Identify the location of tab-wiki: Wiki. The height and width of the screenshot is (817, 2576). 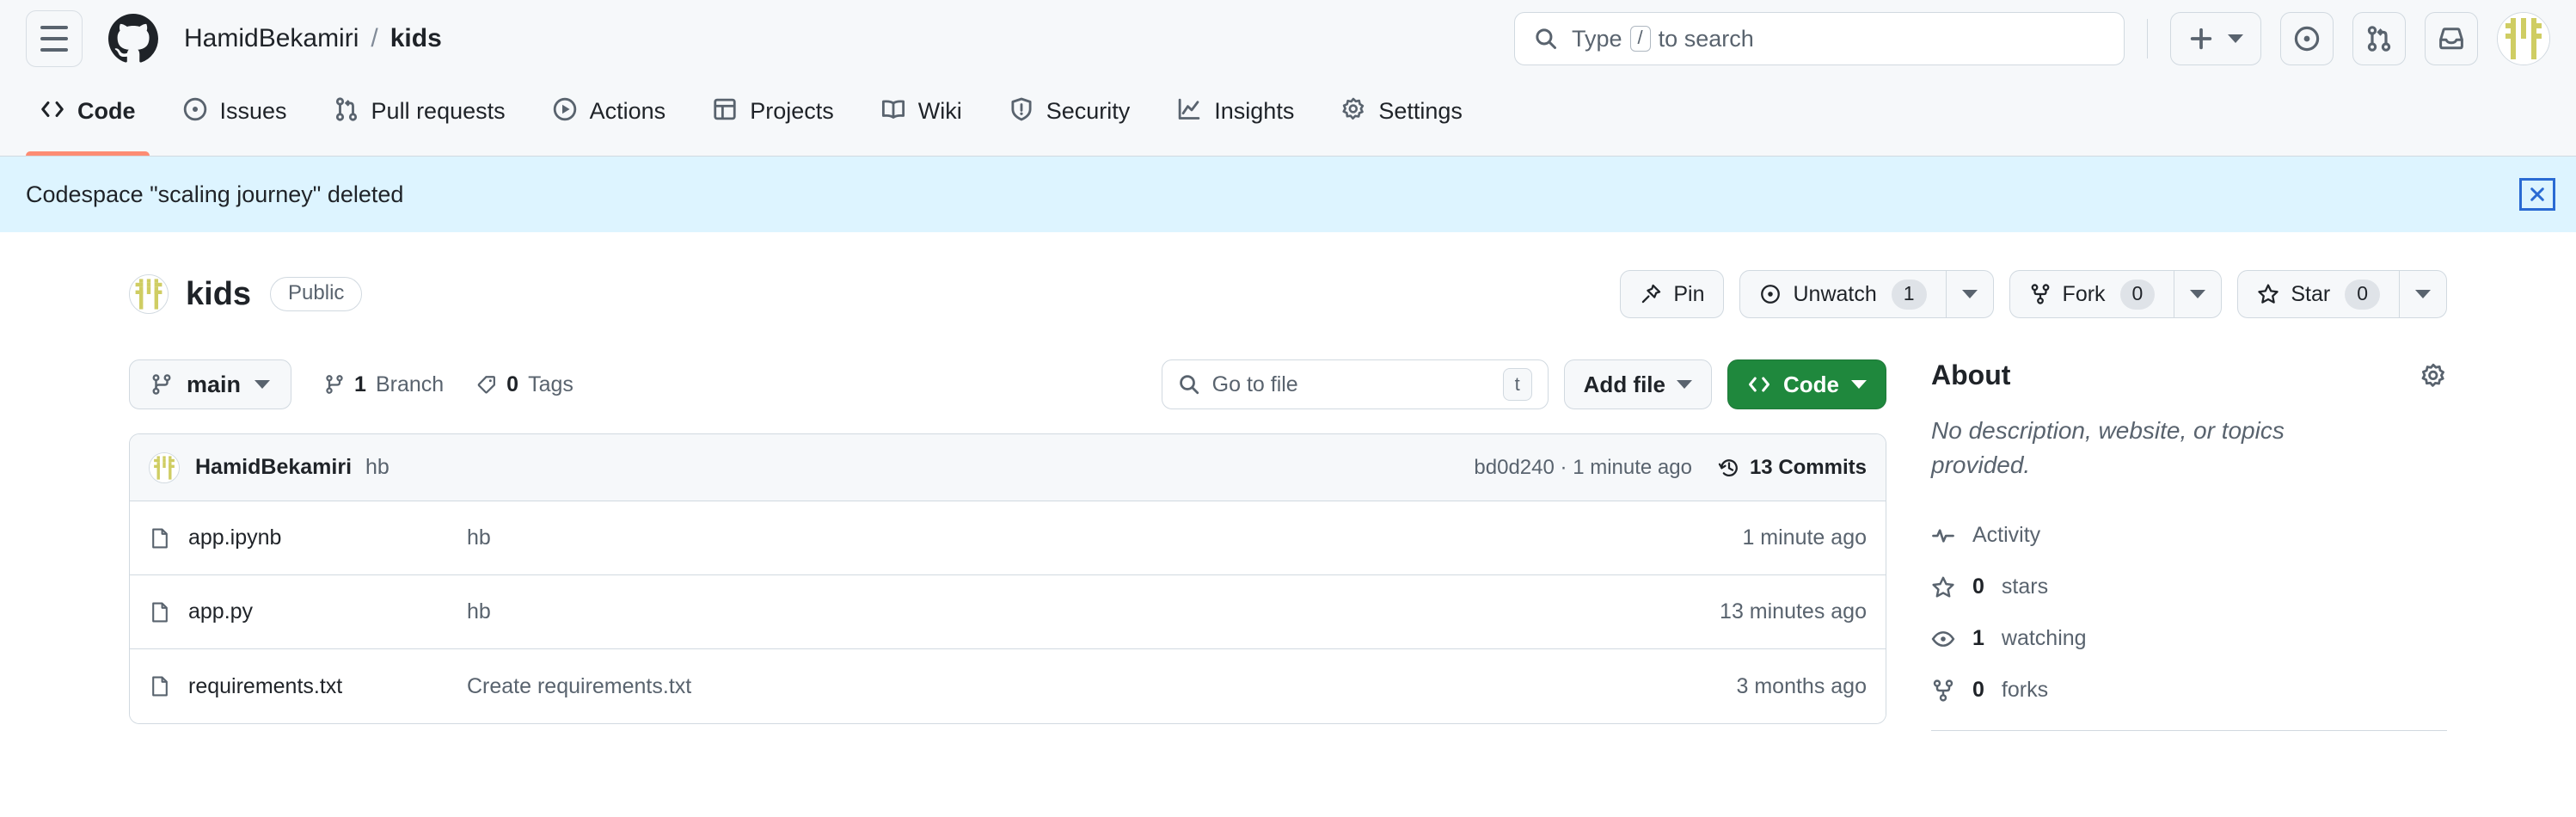
(921, 116).